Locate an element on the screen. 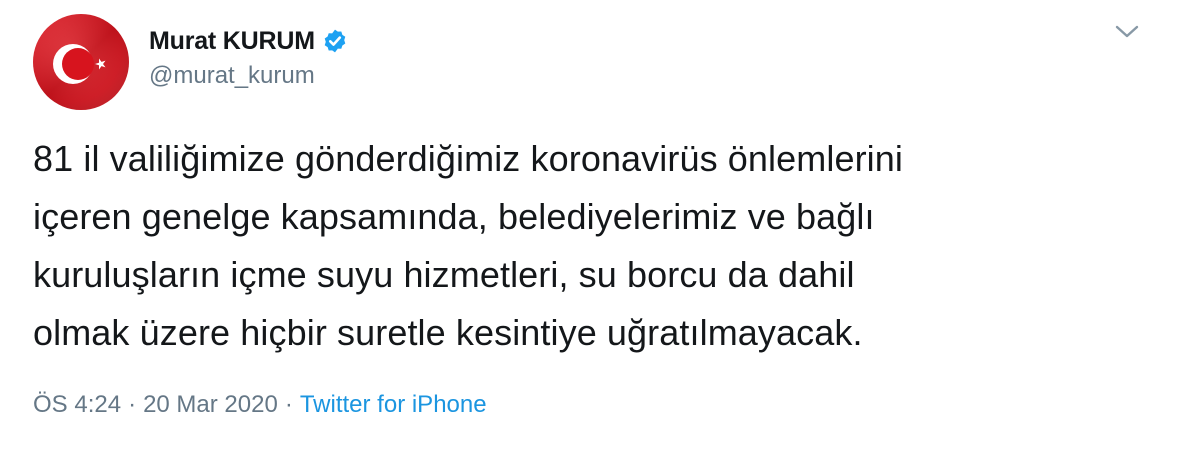 Image resolution: width=1200 pixels, height=468 pixels. chevron-down-icon is located at coordinates (1127, 32).